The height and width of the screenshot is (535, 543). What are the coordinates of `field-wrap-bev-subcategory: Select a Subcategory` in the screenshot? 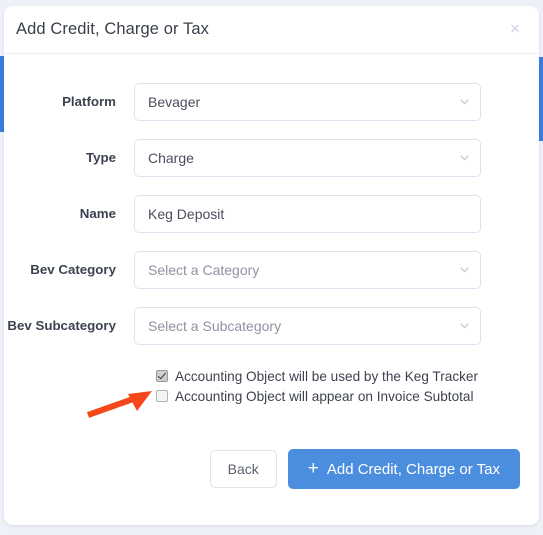 It's located at (307, 326).